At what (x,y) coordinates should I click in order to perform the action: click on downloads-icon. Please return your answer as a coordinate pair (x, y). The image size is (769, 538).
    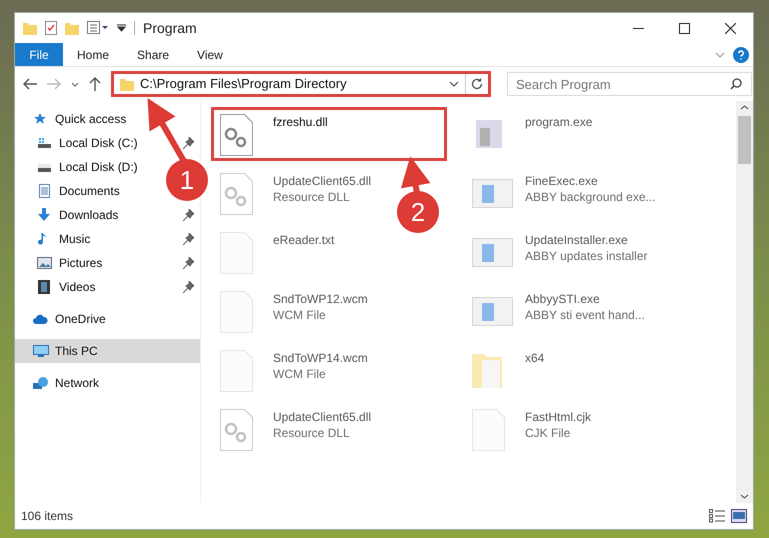
    Looking at the image, I should click on (45, 215).